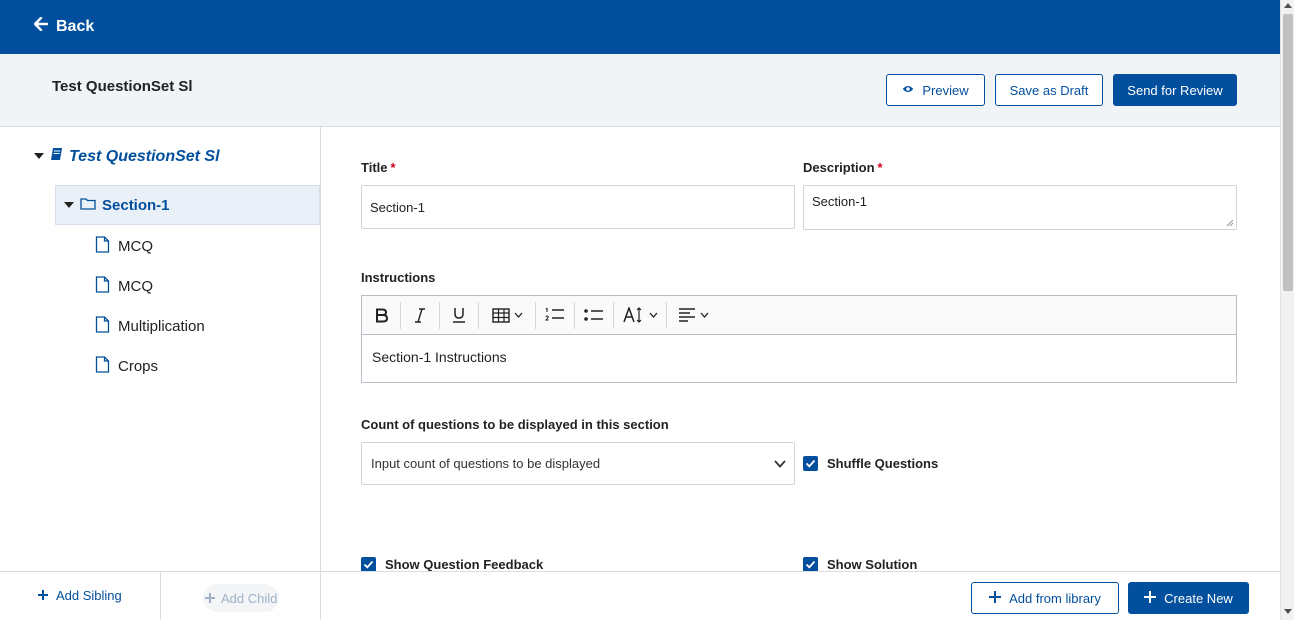  I want to click on bullet-list-icon, so click(594, 315).